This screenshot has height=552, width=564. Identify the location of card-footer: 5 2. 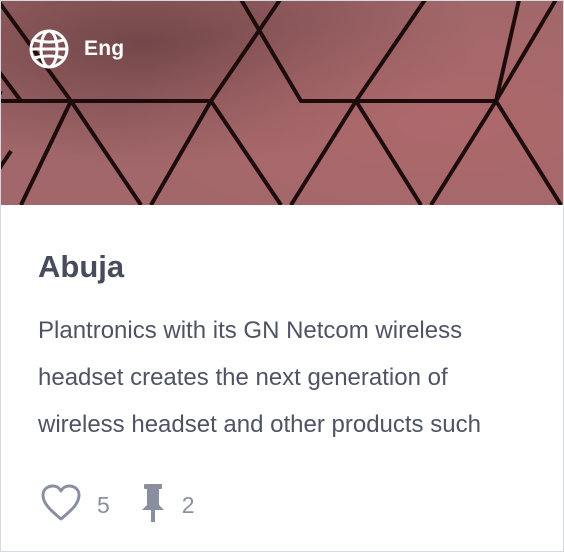
(118, 505).